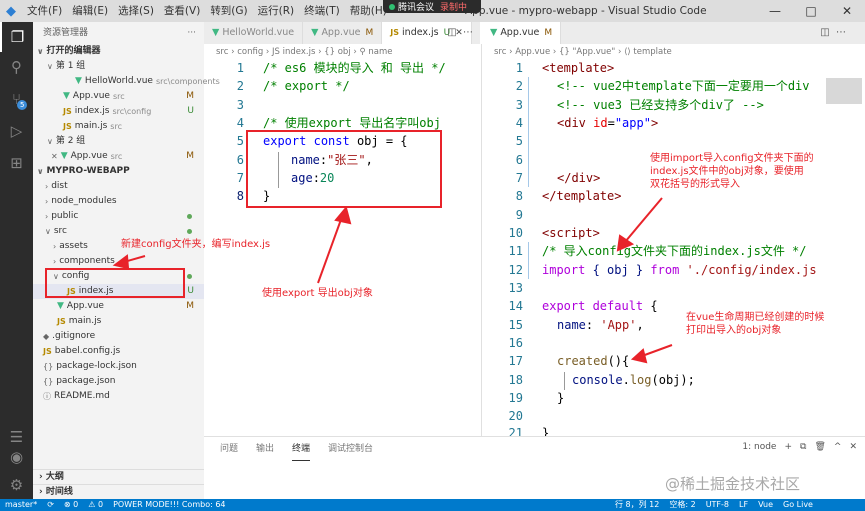 The width and height of the screenshot is (865, 511). Describe the element at coordinates (765, 505) in the screenshot. I see `language-mode: Vue` at that location.